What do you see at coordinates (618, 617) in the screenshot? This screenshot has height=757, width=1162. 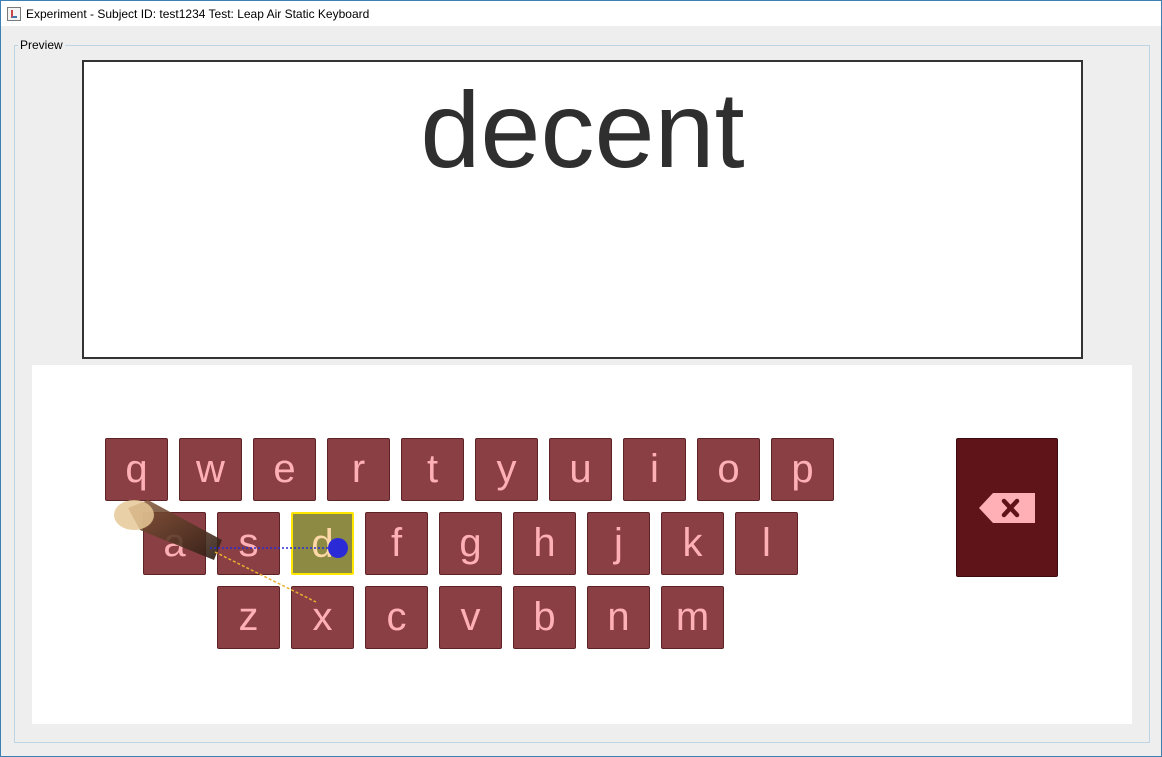 I see `key-n: n` at bounding box center [618, 617].